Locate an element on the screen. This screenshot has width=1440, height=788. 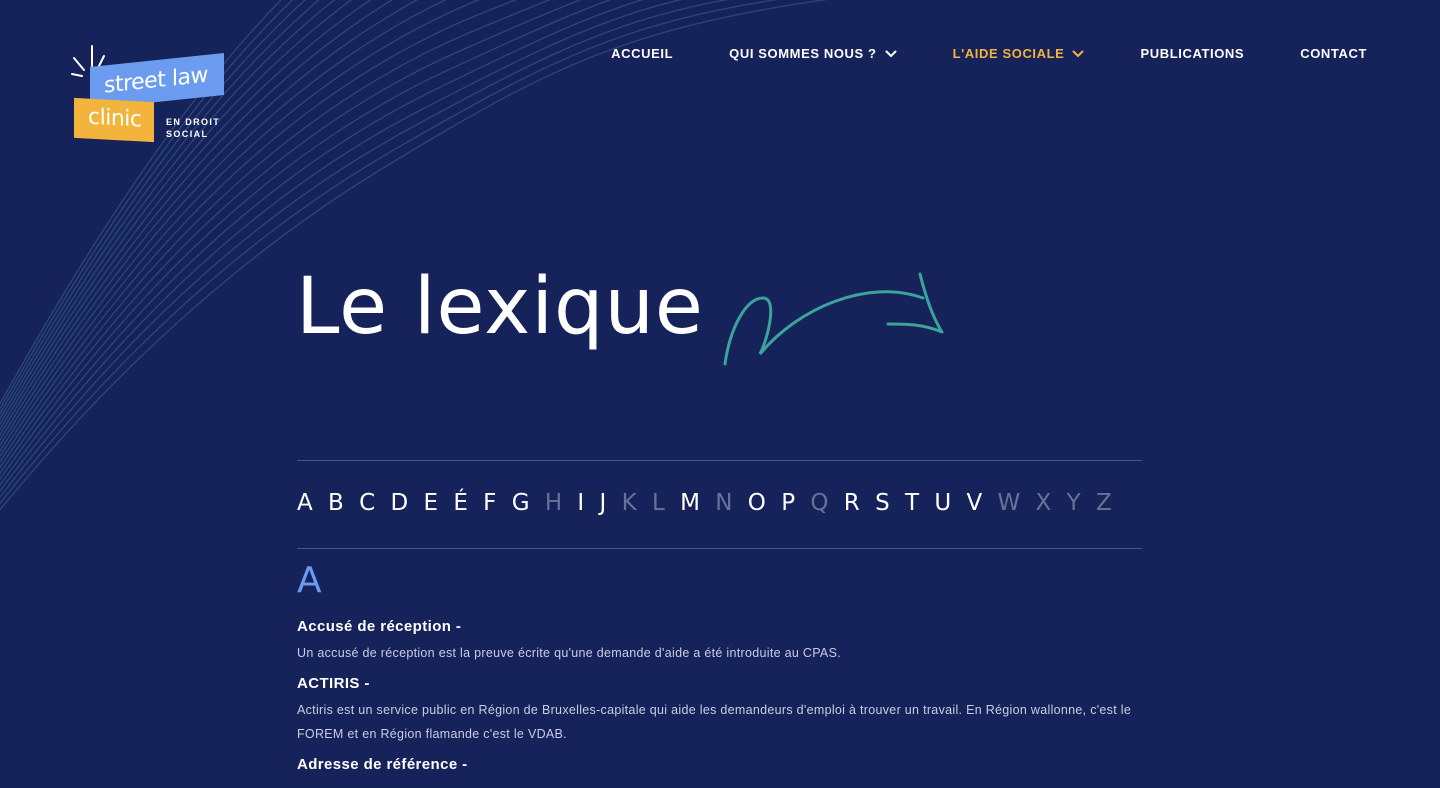
nav-item-publications: PUBLICATIONS is located at coordinates (1192, 53).